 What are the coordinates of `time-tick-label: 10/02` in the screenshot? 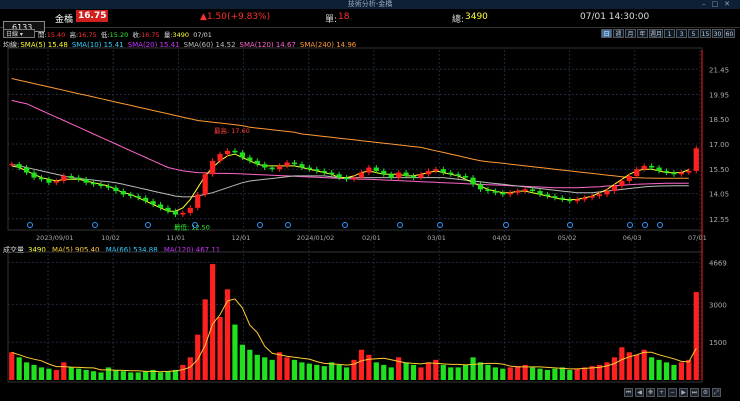 It's located at (110, 238).